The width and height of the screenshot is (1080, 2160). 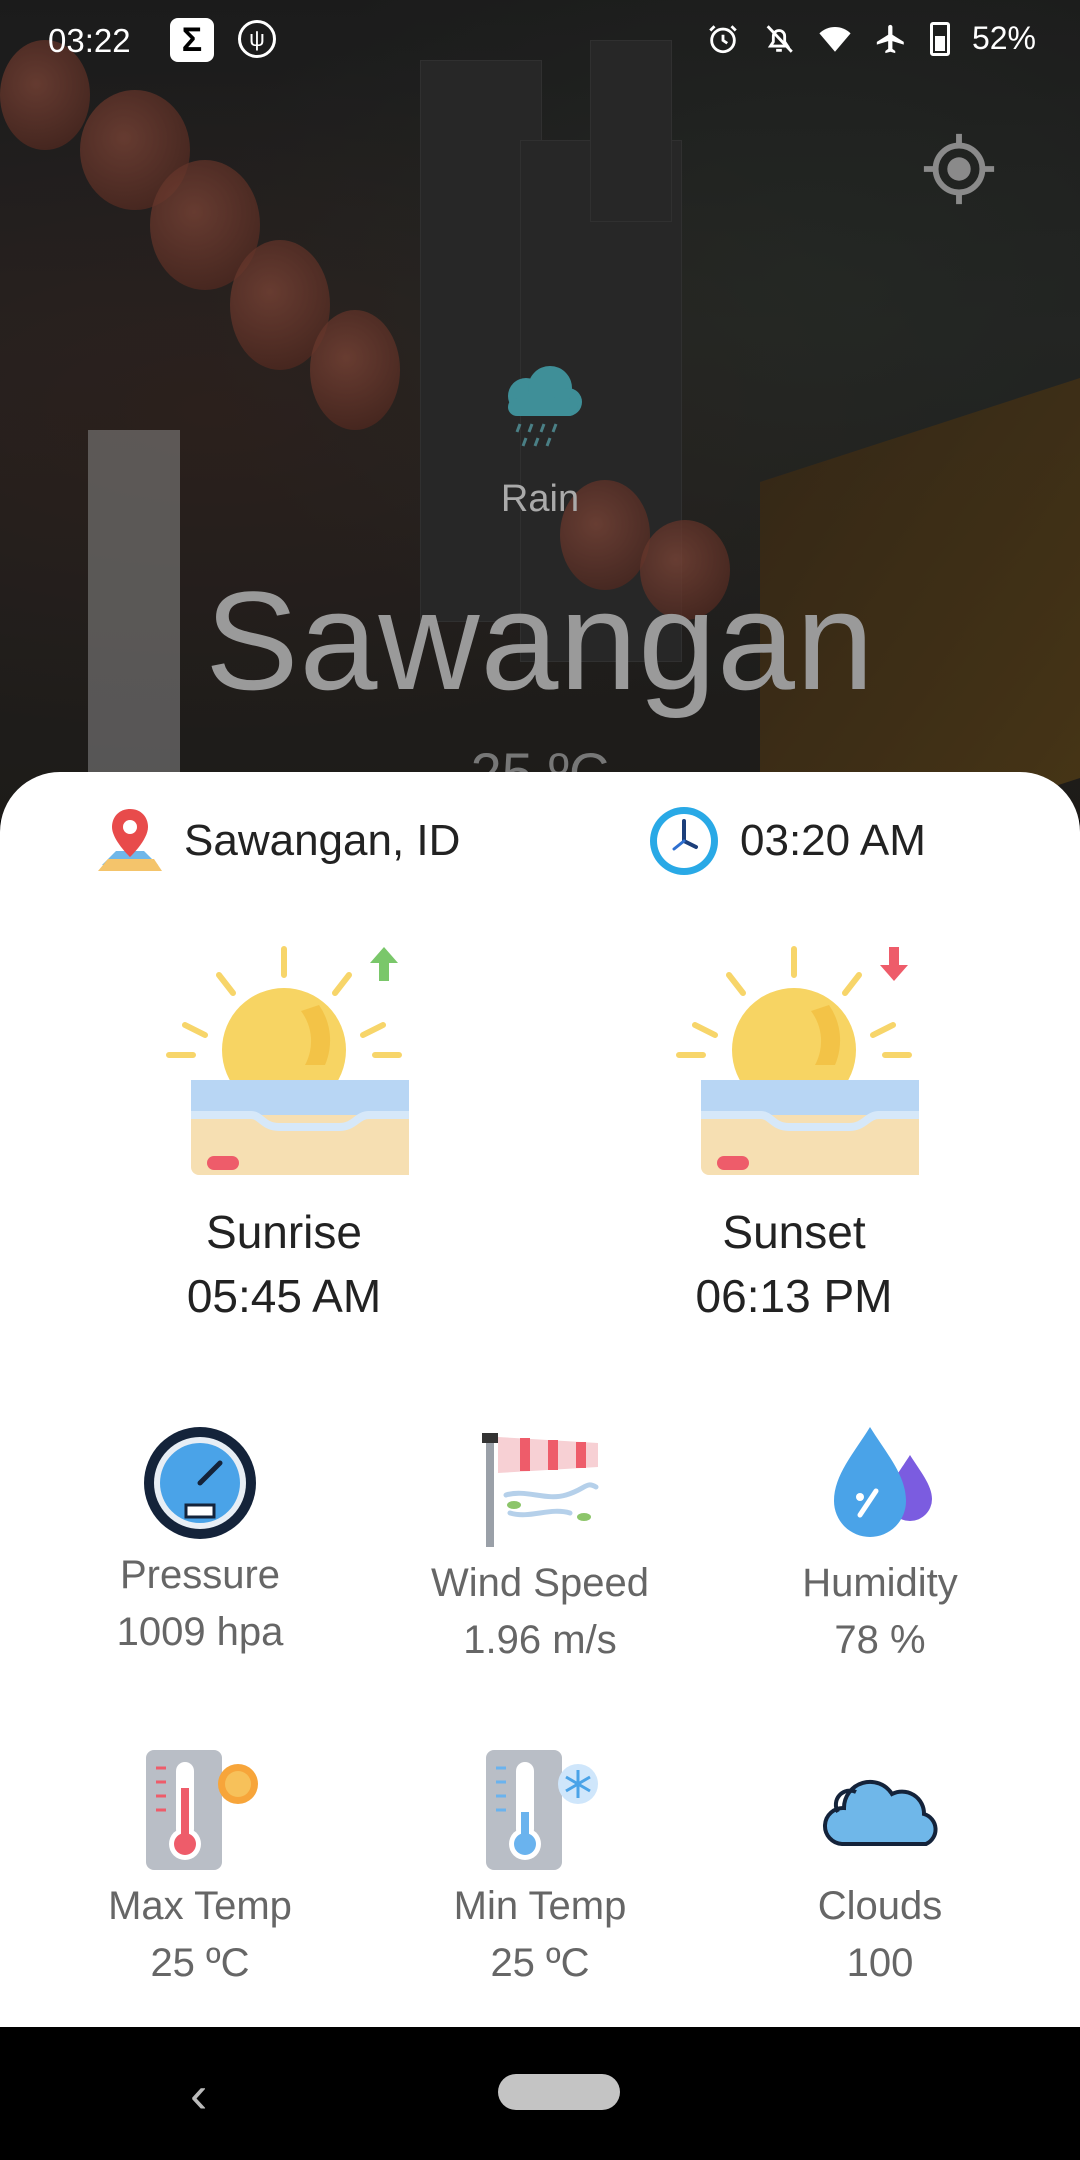 What do you see at coordinates (284, 1296) in the screenshot?
I see `sunrise-time: 05:45 AM` at bounding box center [284, 1296].